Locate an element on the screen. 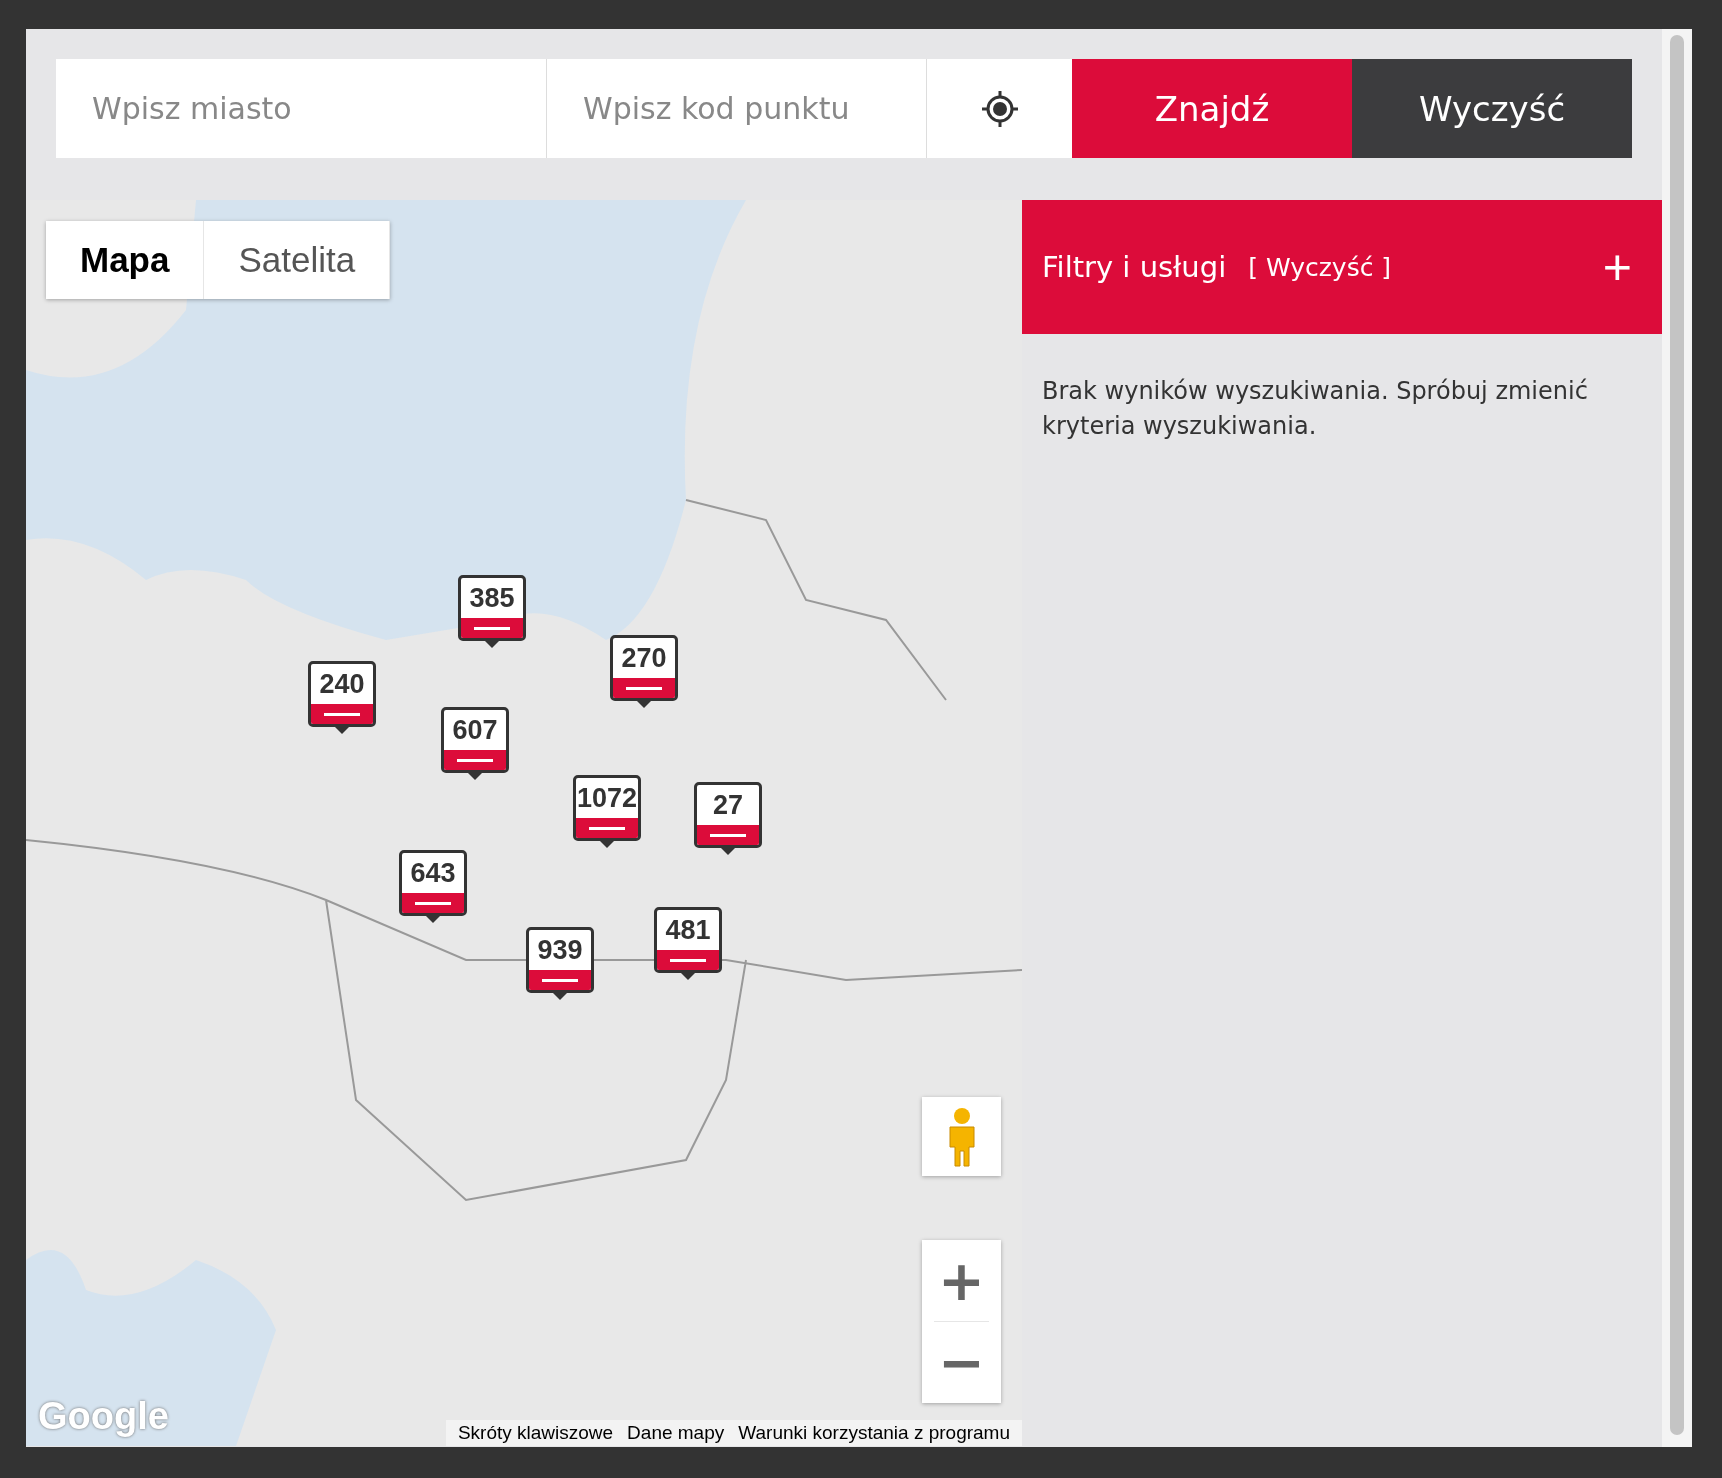 Image resolution: width=1722 pixels, height=1478 pixels. cluster-count: 607 is located at coordinates (475, 730).